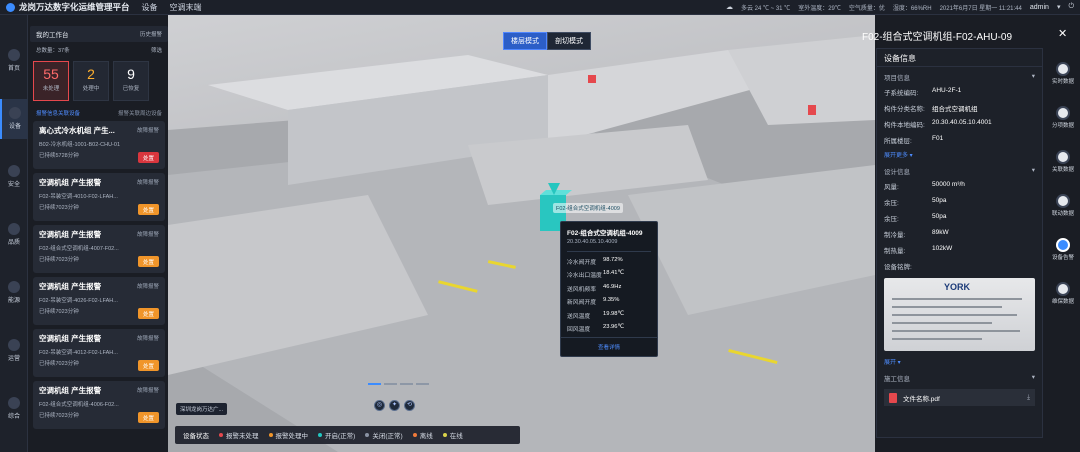  What do you see at coordinates (1071, 7) in the screenshot?
I see `power-icon: ⏻` at bounding box center [1071, 7].